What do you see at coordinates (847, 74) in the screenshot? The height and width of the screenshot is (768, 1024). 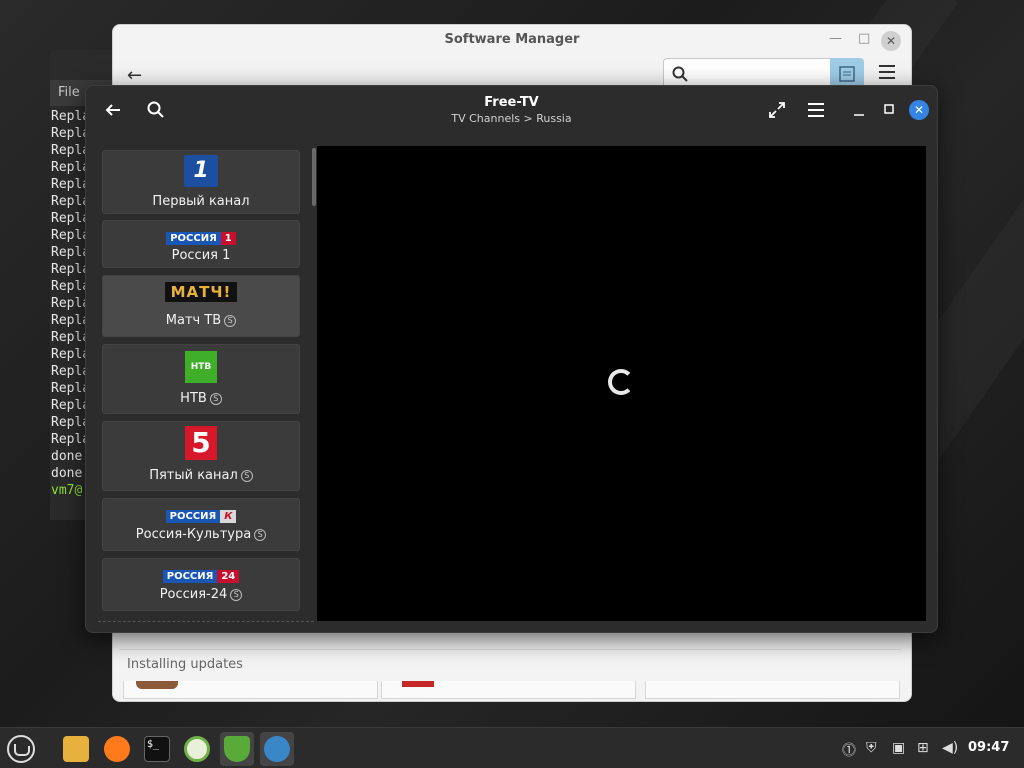 I see `list-icon` at bounding box center [847, 74].